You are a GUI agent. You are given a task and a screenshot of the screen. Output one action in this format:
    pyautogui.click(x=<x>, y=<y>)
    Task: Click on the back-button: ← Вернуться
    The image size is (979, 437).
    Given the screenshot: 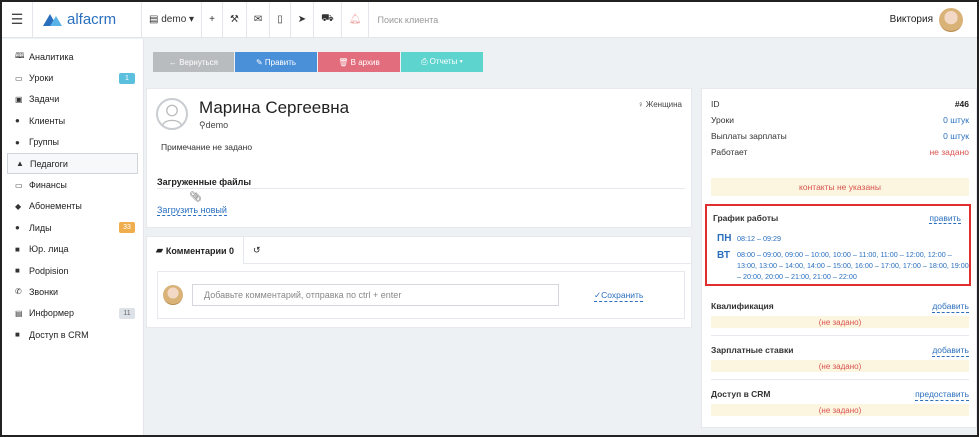 What is the action you would take?
    pyautogui.click(x=193, y=62)
    